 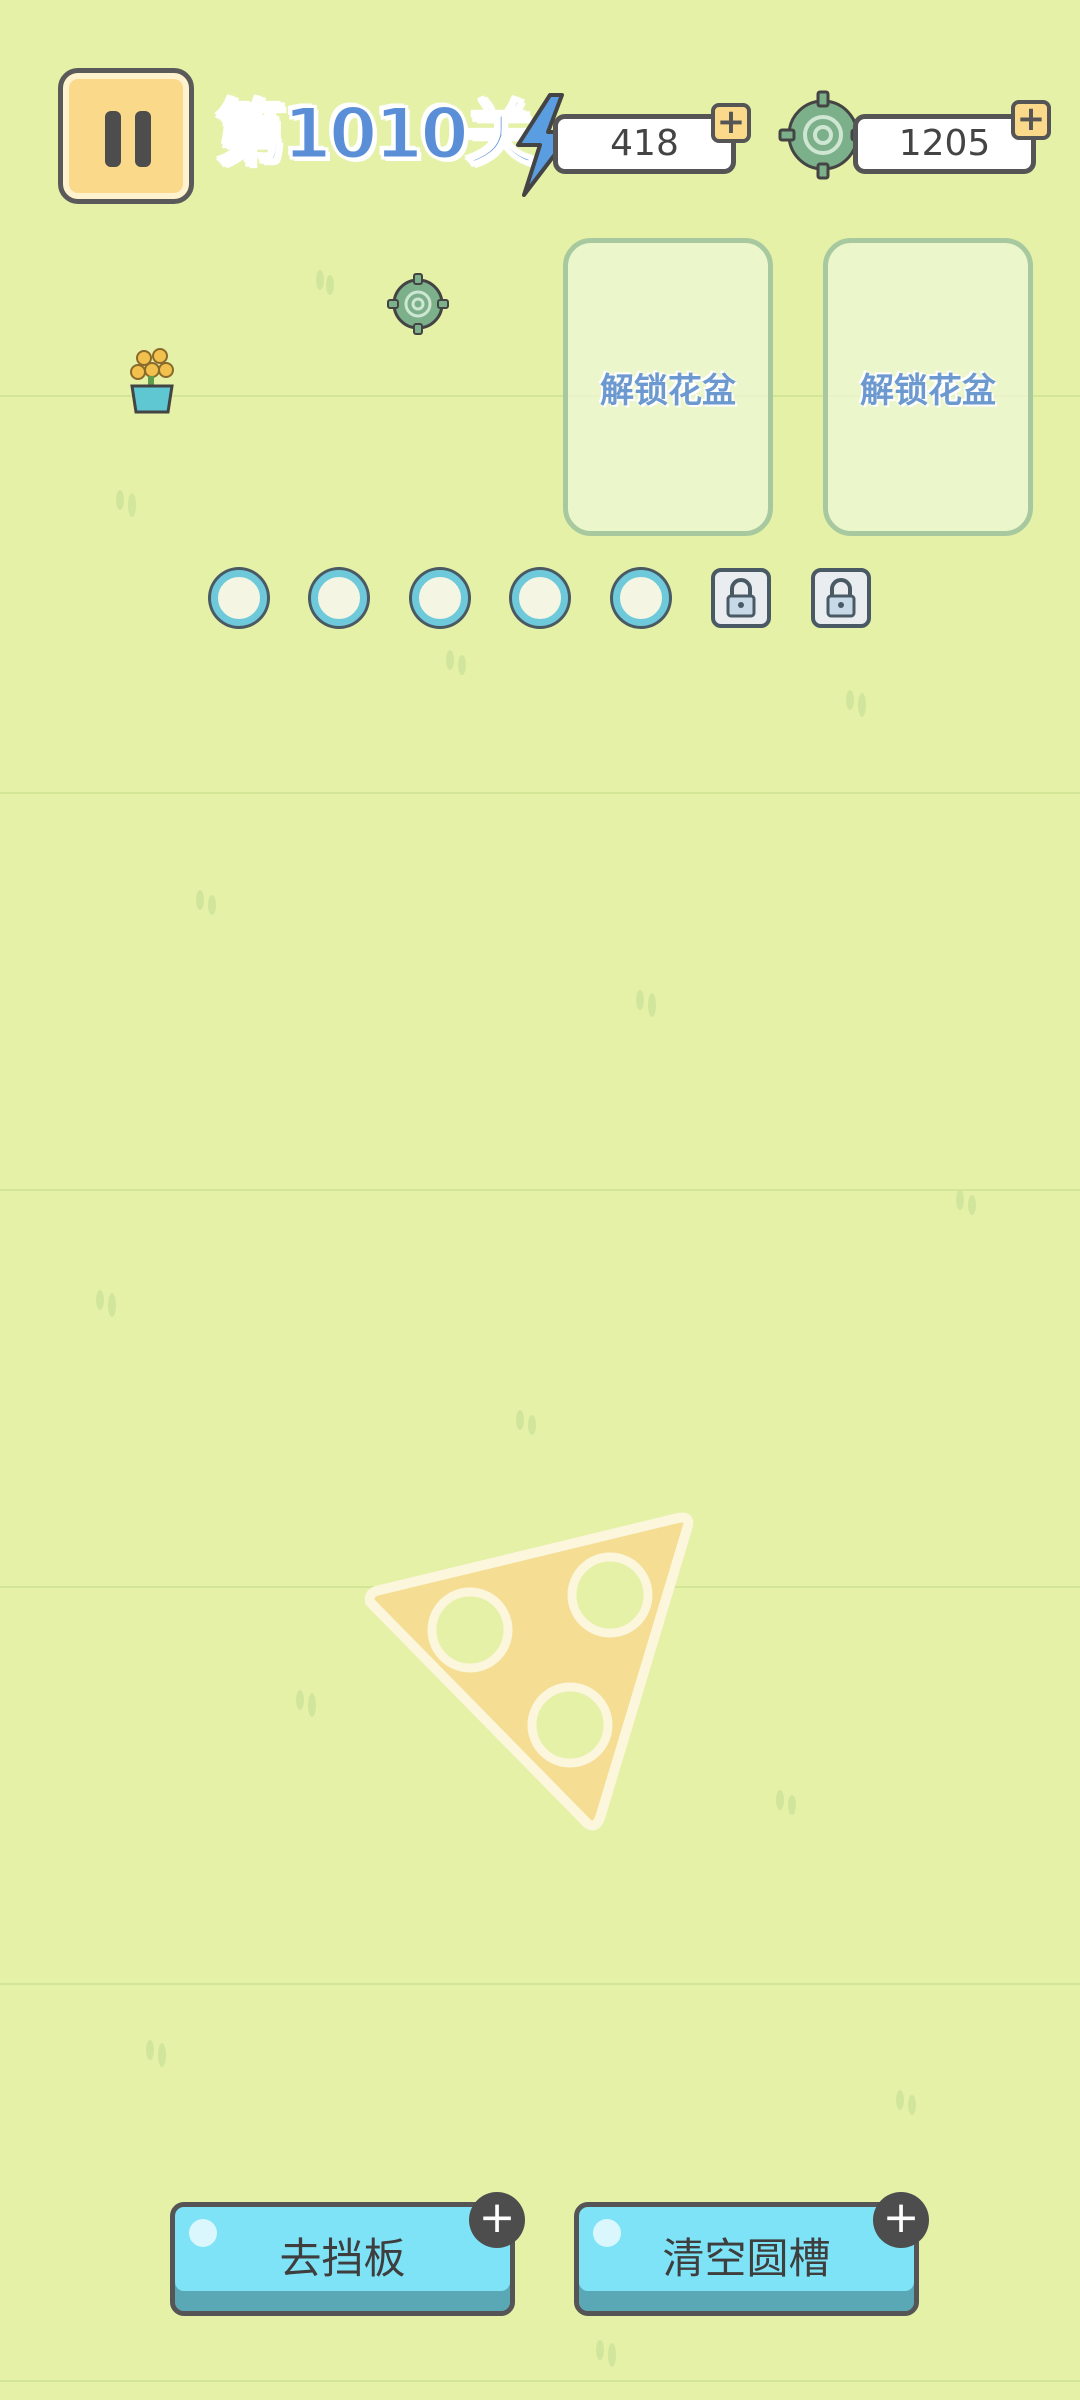 What do you see at coordinates (644, 144) in the screenshot?
I see `energy-counter: 418` at bounding box center [644, 144].